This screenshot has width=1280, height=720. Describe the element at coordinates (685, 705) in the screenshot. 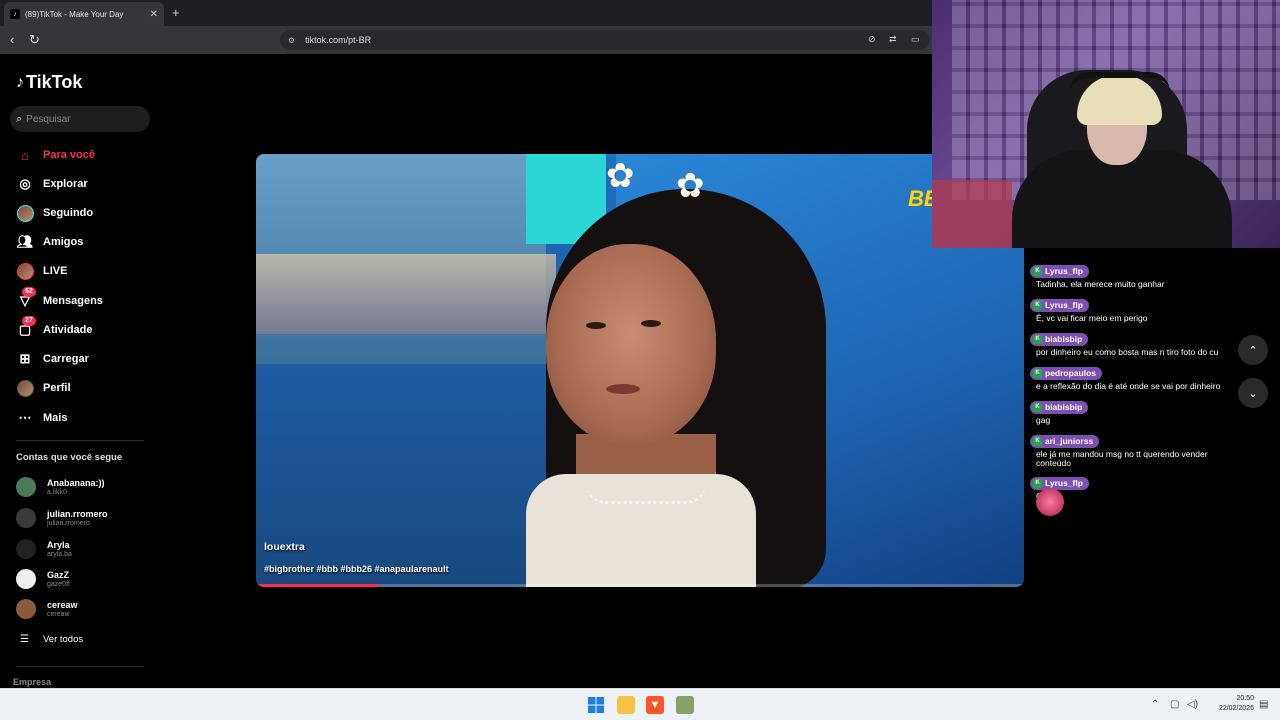

I see `app-icon` at that location.